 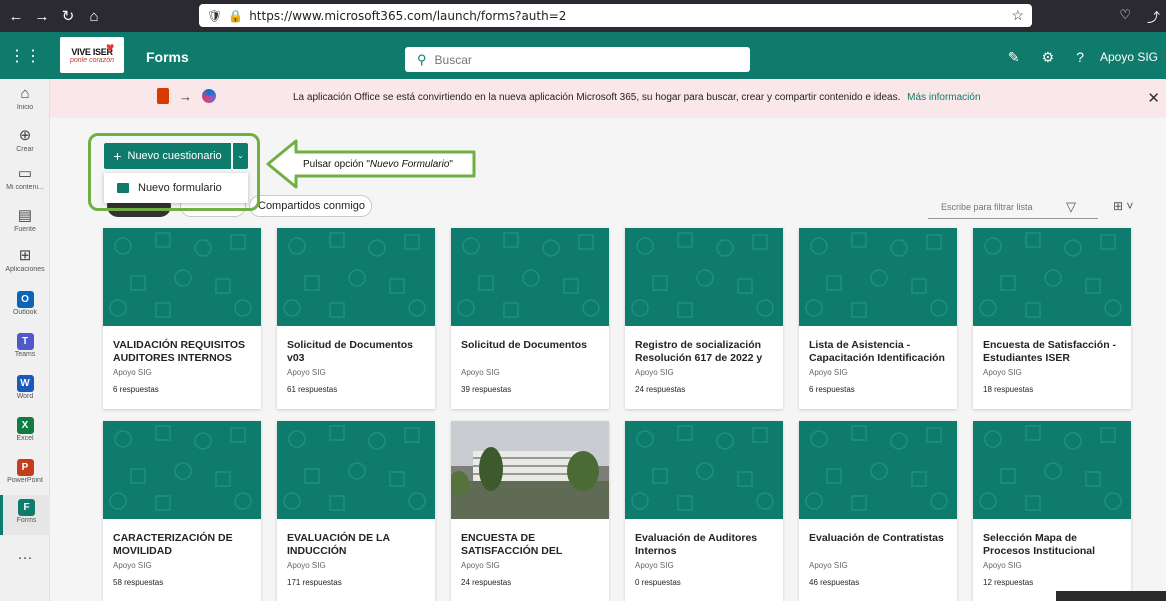 What do you see at coordinates (163, 96) in the screenshot?
I see `office-logo-icon` at bounding box center [163, 96].